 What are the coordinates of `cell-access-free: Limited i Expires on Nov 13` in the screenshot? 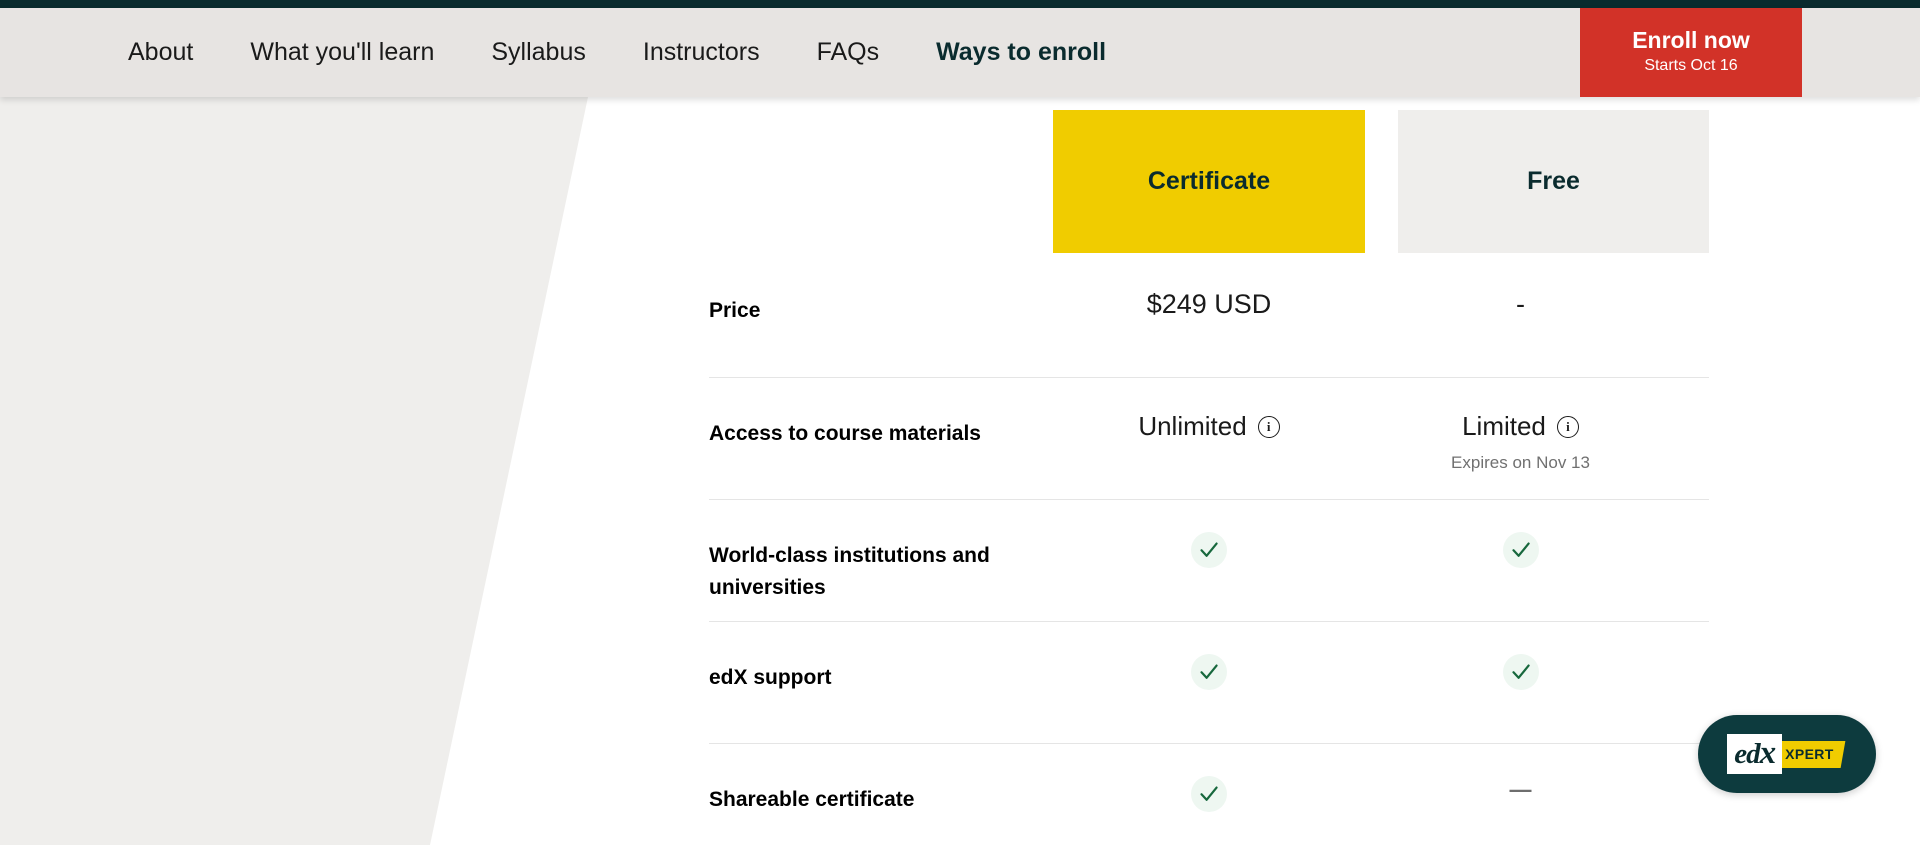 It's located at (1520, 426).